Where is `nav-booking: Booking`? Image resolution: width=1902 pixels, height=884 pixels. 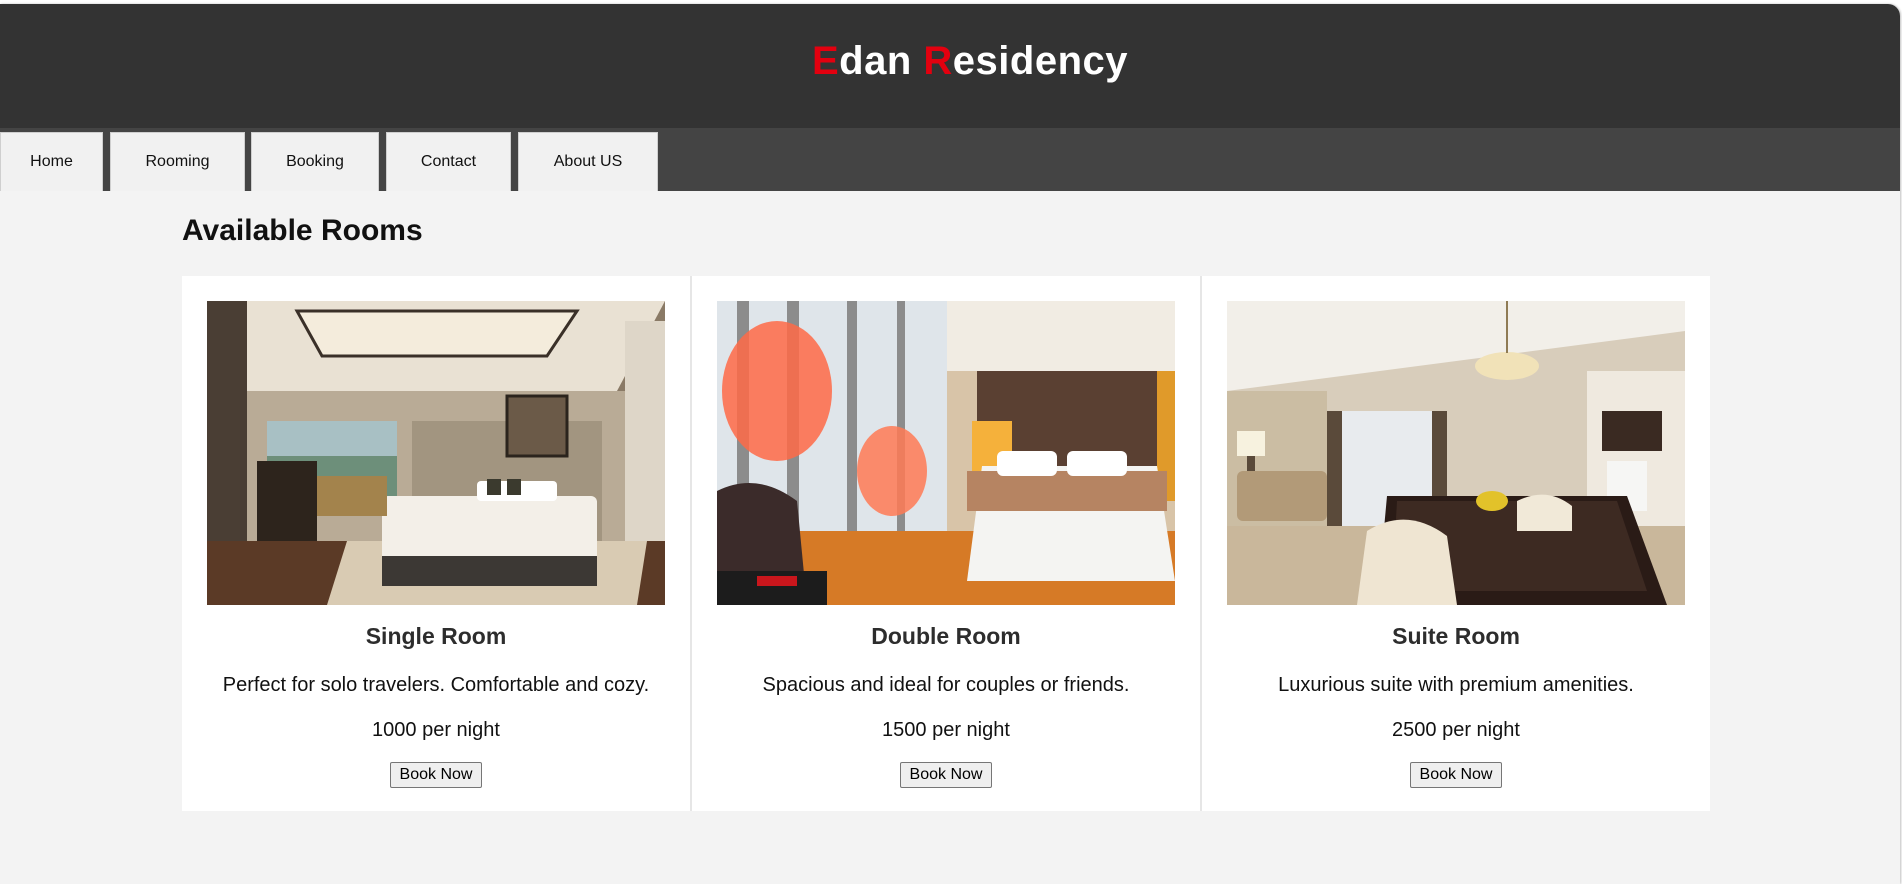 nav-booking: Booking is located at coordinates (315, 161).